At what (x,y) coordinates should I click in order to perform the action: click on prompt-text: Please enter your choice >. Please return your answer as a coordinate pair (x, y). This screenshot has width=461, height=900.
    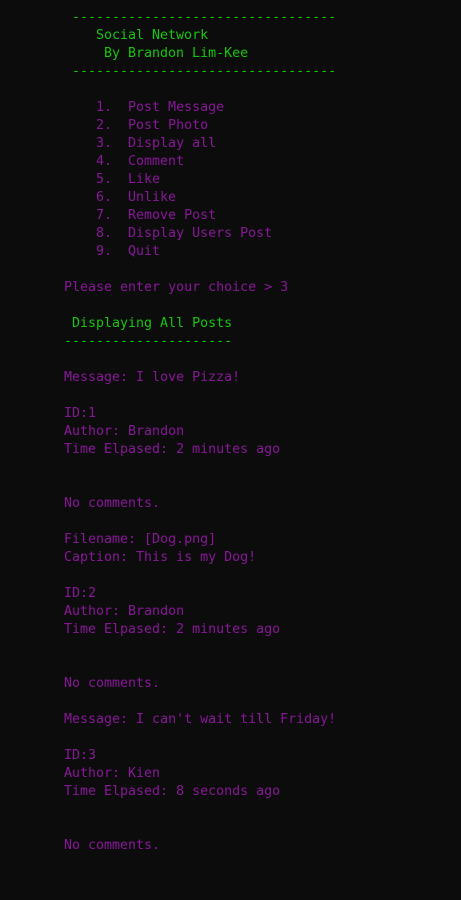
    Looking at the image, I should click on (168, 287).